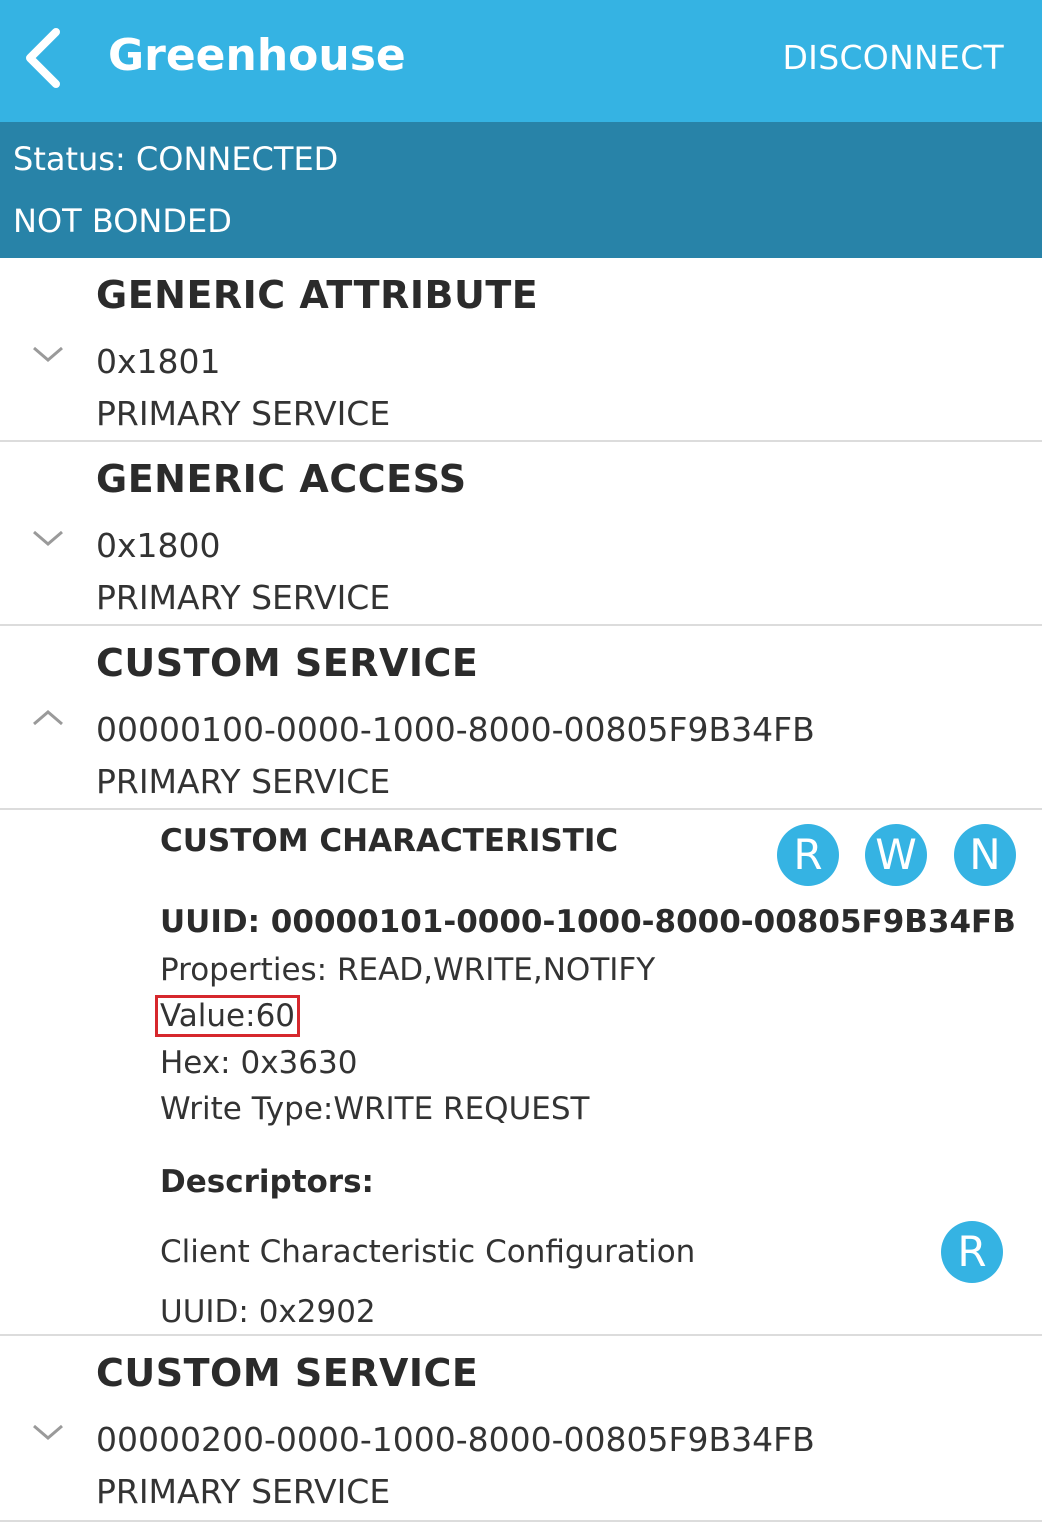 This screenshot has width=1042, height=1524. I want to click on disconnect-button: DISCONNECT, so click(893, 58).